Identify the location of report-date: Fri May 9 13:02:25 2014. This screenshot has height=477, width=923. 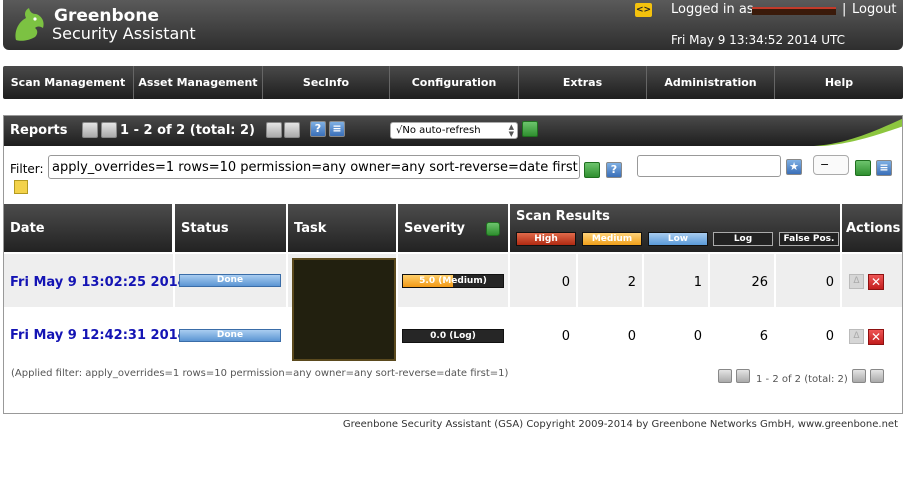
(98, 282).